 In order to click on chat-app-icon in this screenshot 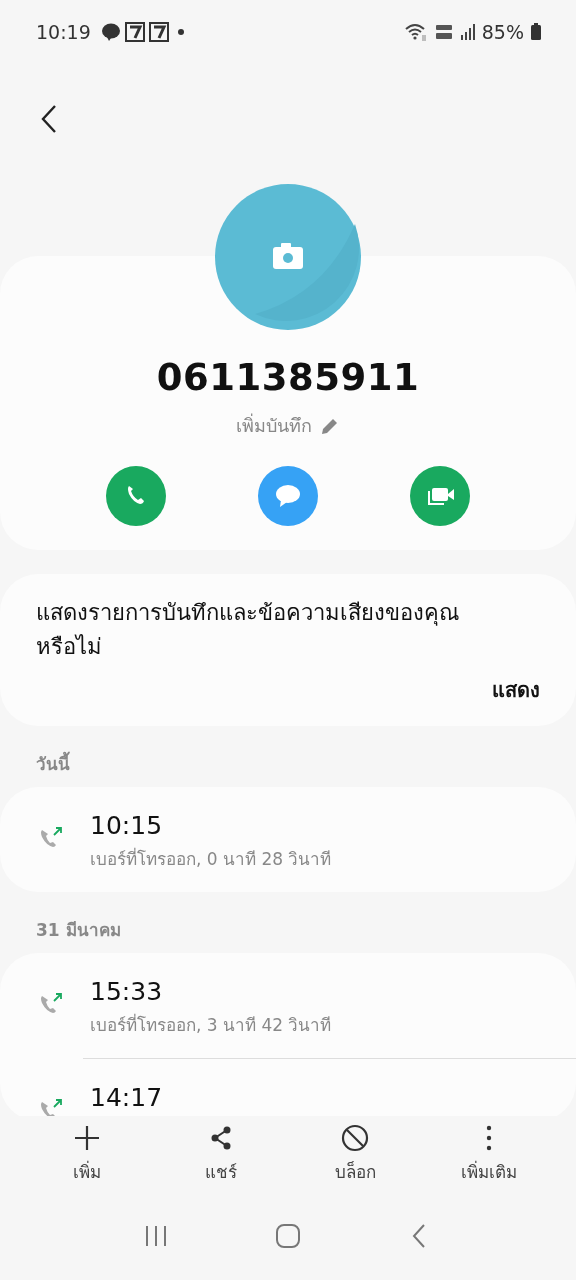, I will do `click(110, 32)`.